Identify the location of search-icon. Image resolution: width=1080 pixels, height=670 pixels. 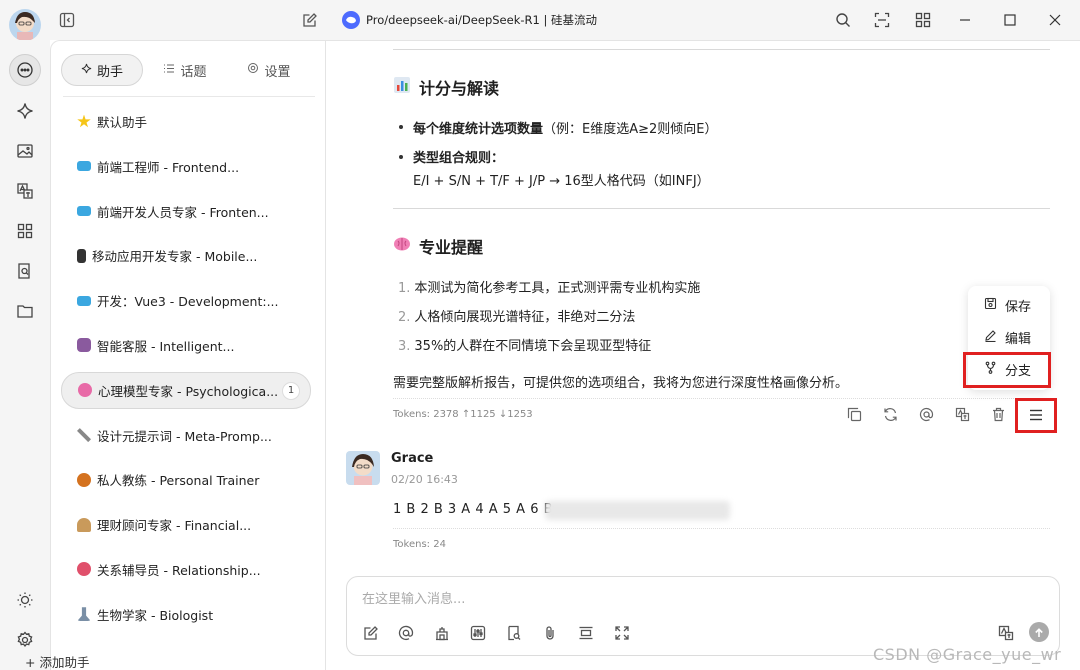
(843, 20).